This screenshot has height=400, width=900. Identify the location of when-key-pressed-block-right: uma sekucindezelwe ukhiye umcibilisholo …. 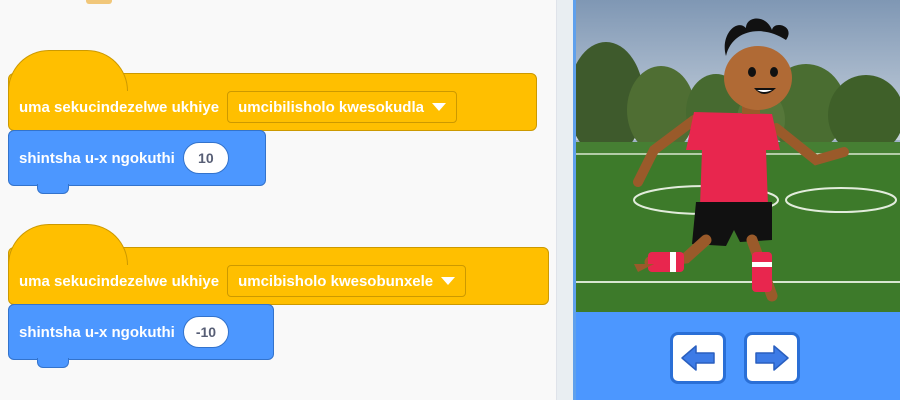
(272, 90).